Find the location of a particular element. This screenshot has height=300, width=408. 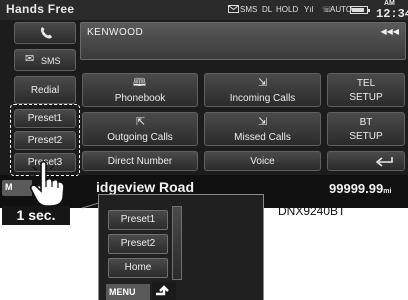

inset-preset2-label: Preset2 is located at coordinates (138, 243).